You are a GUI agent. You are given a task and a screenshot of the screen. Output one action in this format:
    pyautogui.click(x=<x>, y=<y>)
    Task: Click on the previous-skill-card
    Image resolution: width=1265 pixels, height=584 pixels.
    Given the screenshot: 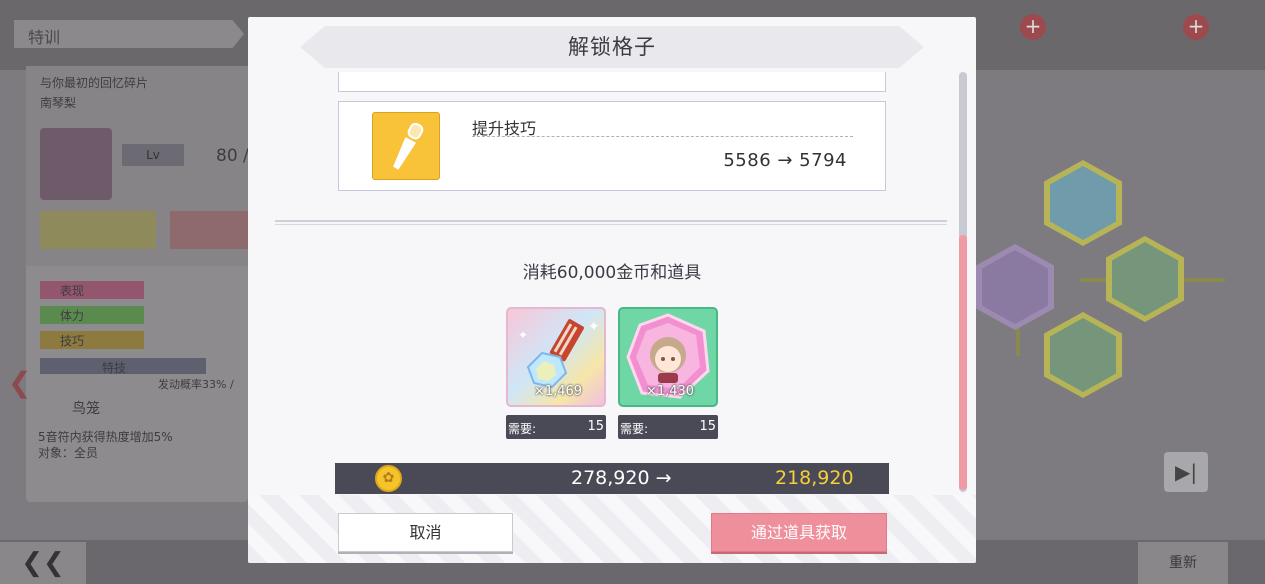 What is the action you would take?
    pyautogui.click(x=612, y=82)
    